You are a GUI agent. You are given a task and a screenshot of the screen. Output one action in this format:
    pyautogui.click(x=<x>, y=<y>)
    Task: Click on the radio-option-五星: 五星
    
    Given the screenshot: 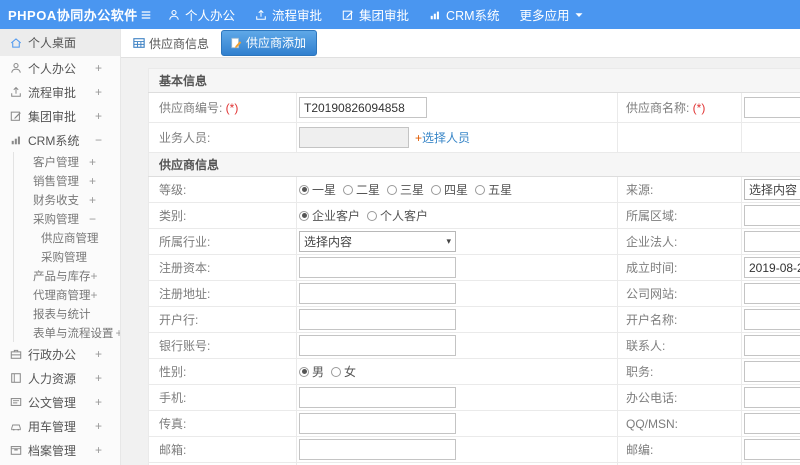 What is the action you would take?
    pyautogui.click(x=493, y=189)
    